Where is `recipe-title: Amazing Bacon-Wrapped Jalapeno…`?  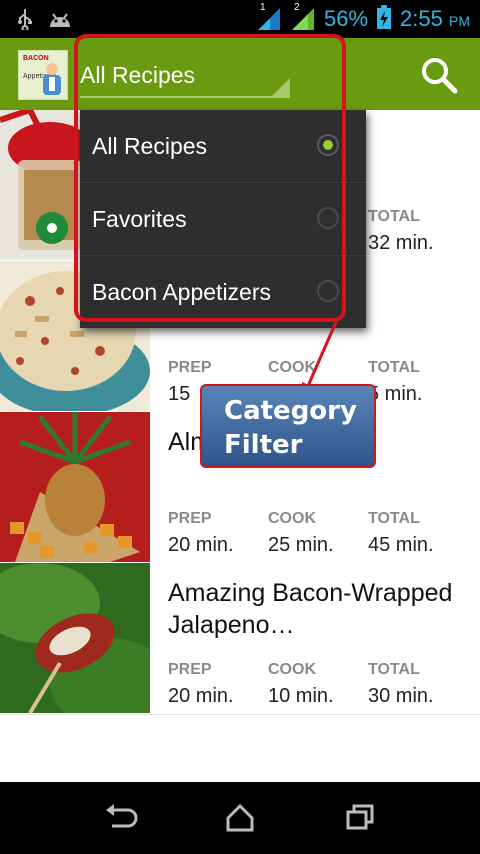 recipe-title: Amazing Bacon-Wrapped Jalapeno… is located at coordinates (310, 609).